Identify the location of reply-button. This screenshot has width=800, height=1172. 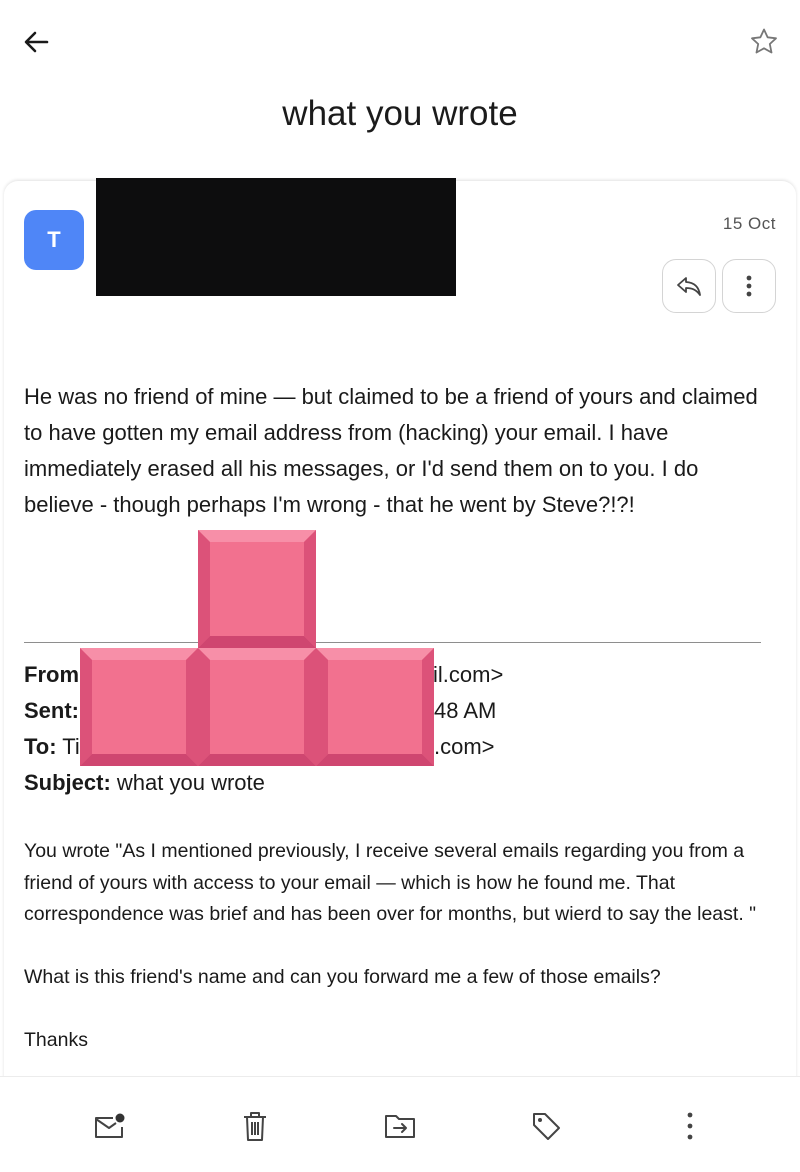
(689, 286).